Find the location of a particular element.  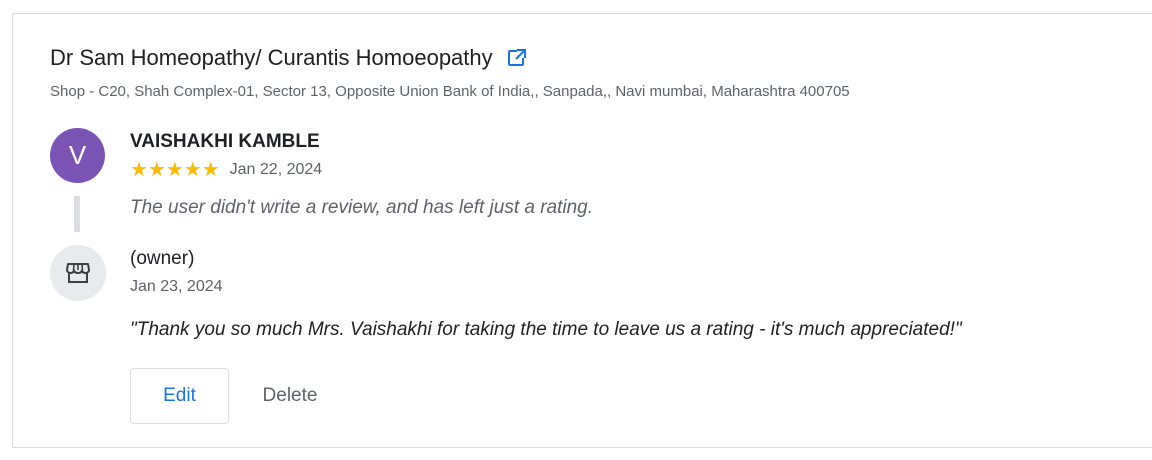

rating-row: ★★★★★ Jan 22, 2024 is located at coordinates (226, 170).